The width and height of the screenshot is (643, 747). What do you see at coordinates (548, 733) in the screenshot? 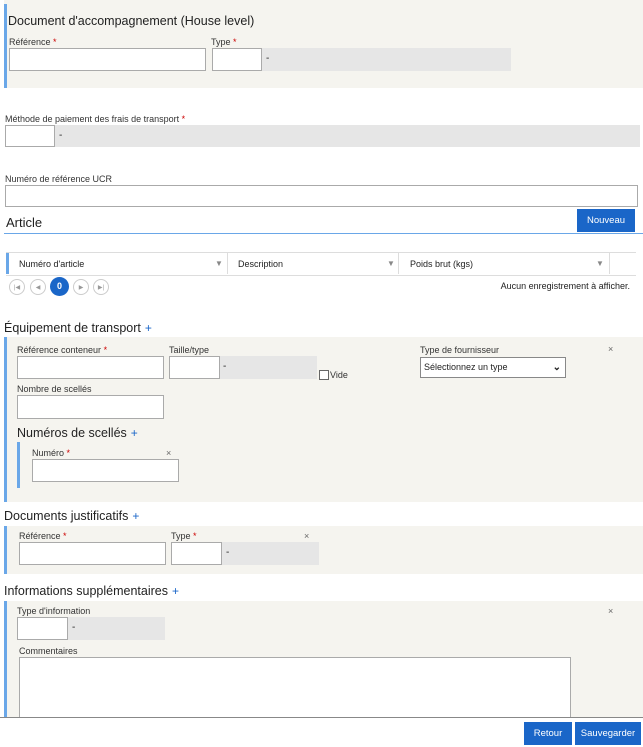
I see `retour-button: Retour` at bounding box center [548, 733].